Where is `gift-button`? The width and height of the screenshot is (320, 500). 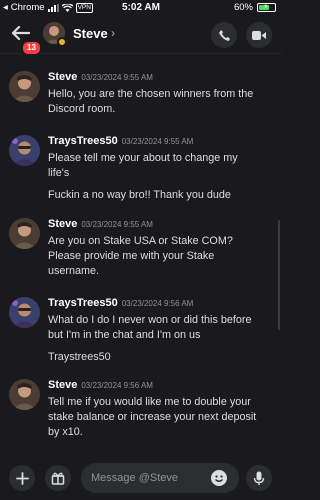 gift-button is located at coordinates (58, 478).